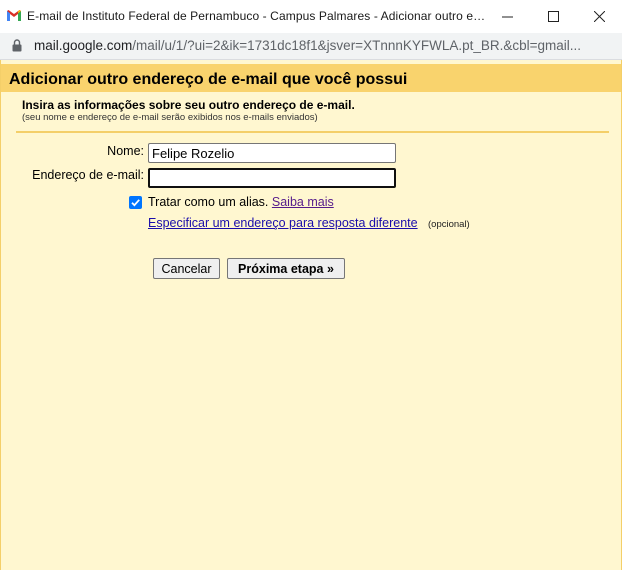 The height and width of the screenshot is (570, 622). Describe the element at coordinates (303, 202) in the screenshot. I see `learn-more-link: Saiba mais` at that location.